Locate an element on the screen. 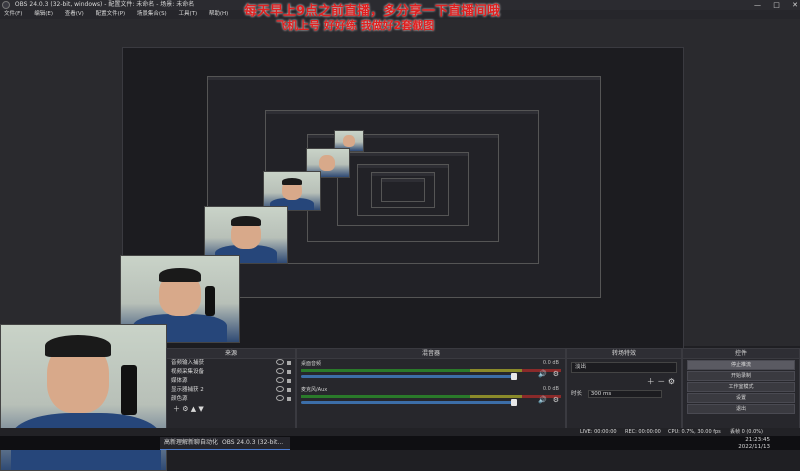 The height and width of the screenshot is (471, 800). audio-mixer-dock: 混音器 桌面音频 0.0 dB 🔊 ⚙ 麦克风/Aux 0.0 dB 🔊 ⚙ is located at coordinates (431, 389).